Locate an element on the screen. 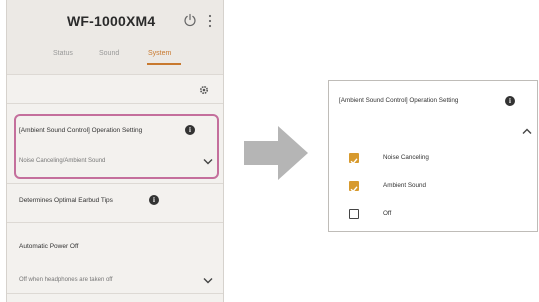 The height and width of the screenshot is (302, 539). power-icon is located at coordinates (190, 20).